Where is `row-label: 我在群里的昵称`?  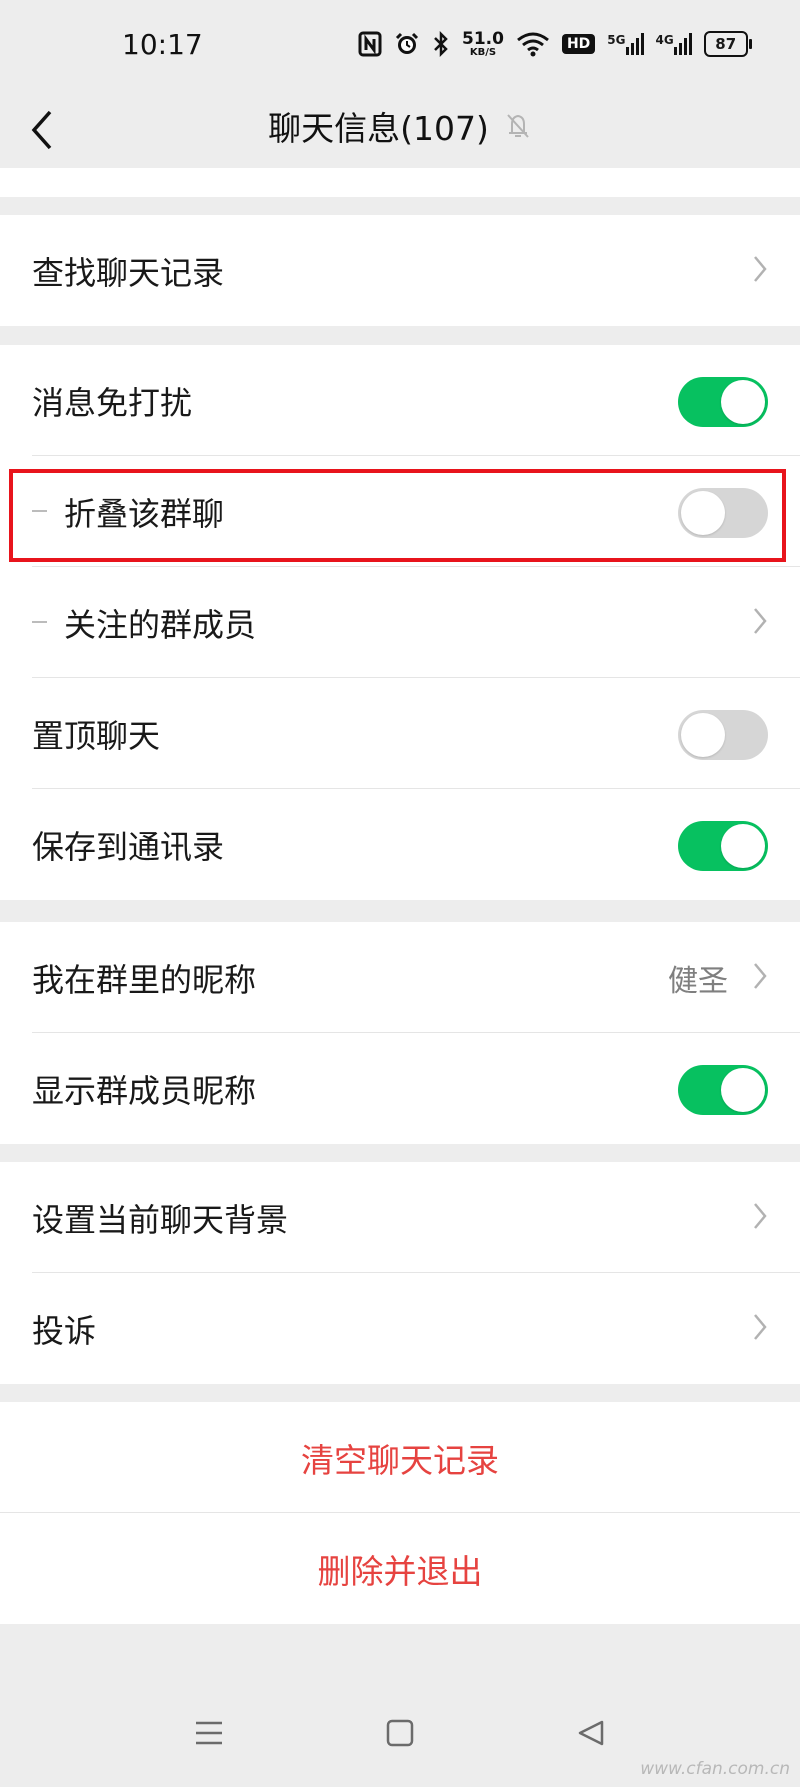 row-label: 我在群里的昵称 is located at coordinates (144, 979).